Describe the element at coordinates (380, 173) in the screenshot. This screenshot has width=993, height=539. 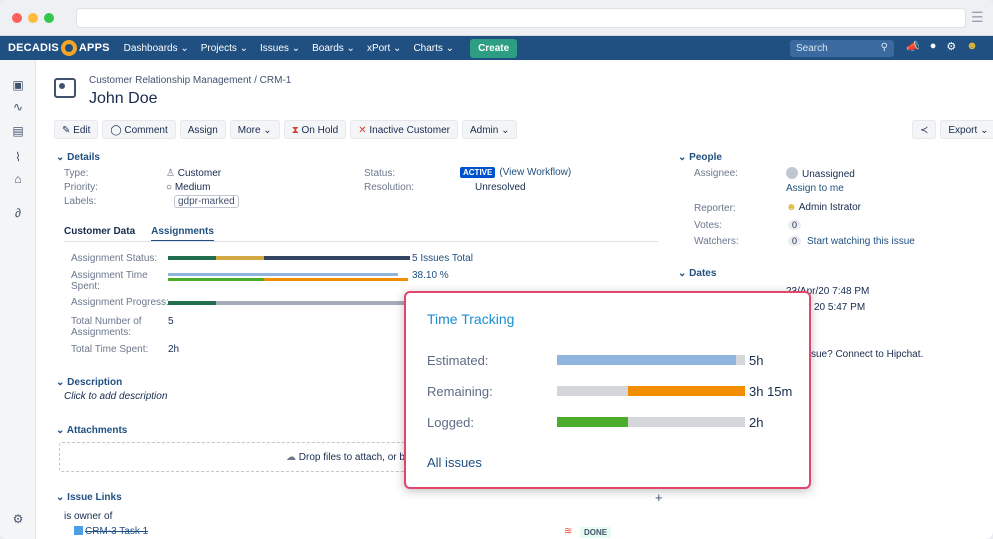
I see `status-label: Status:` at that location.